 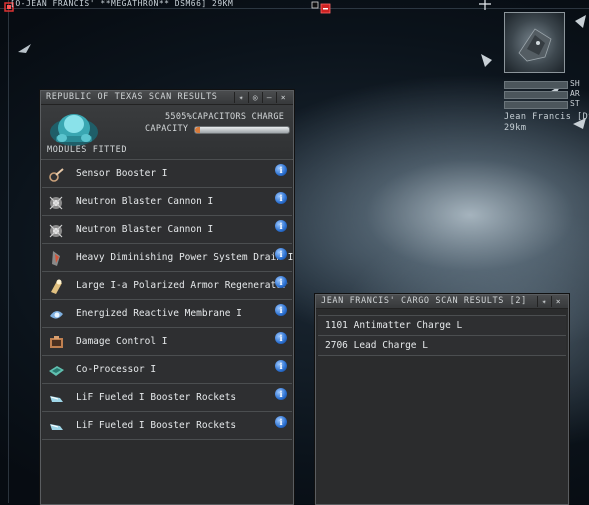 I want to click on ship-scan-title: REPUBLIC OF TEXAS SCAN RESULTS, so click(x=132, y=97).